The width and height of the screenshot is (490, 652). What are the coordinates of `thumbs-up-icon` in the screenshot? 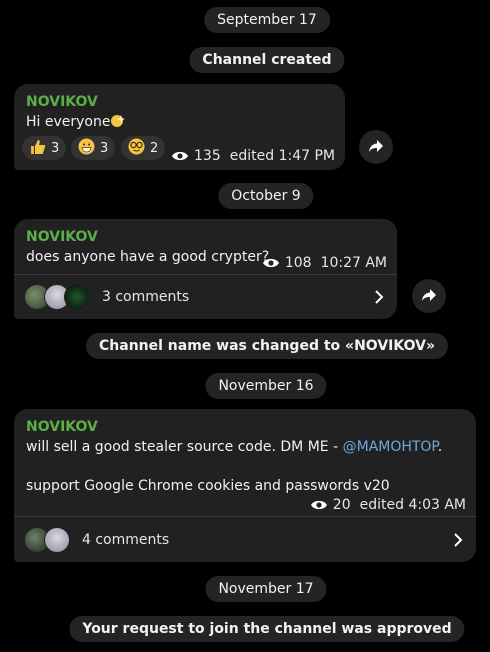 It's located at (37, 148).